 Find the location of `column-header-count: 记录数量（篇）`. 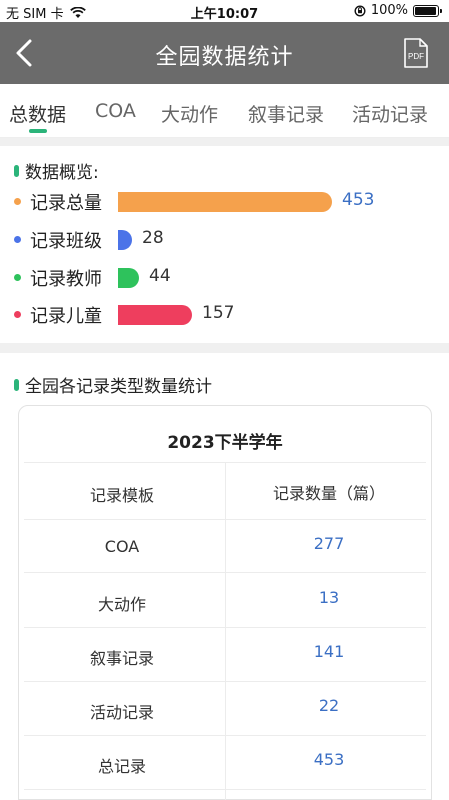

column-header-count: 记录数量（篇） is located at coordinates (328, 493).